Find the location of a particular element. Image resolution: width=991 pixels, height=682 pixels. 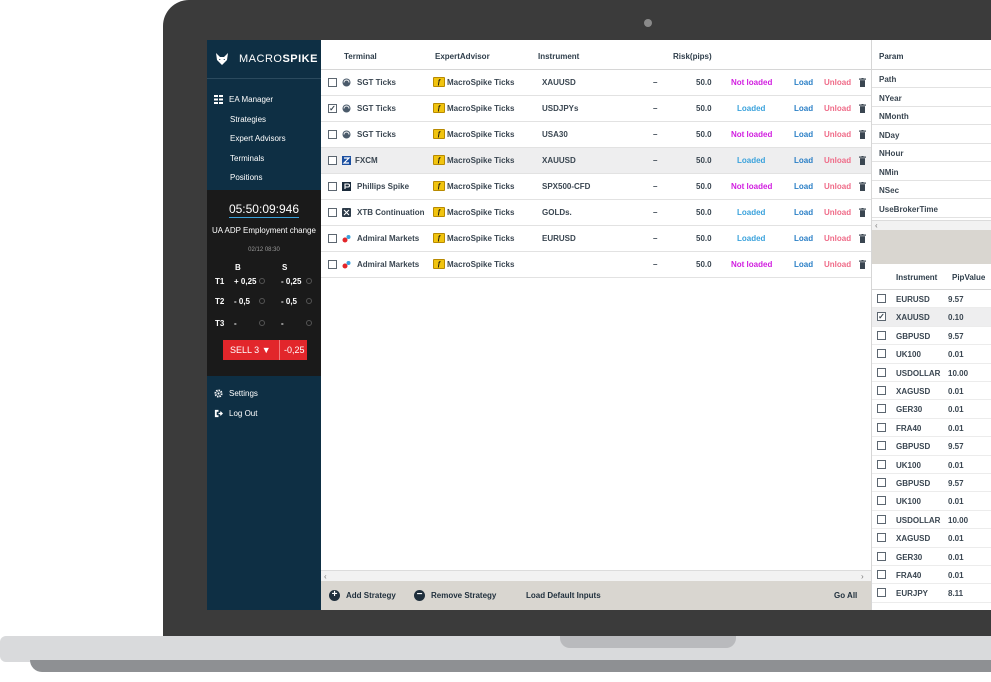

row-checkbox: ✓ is located at coordinates (332, 108).